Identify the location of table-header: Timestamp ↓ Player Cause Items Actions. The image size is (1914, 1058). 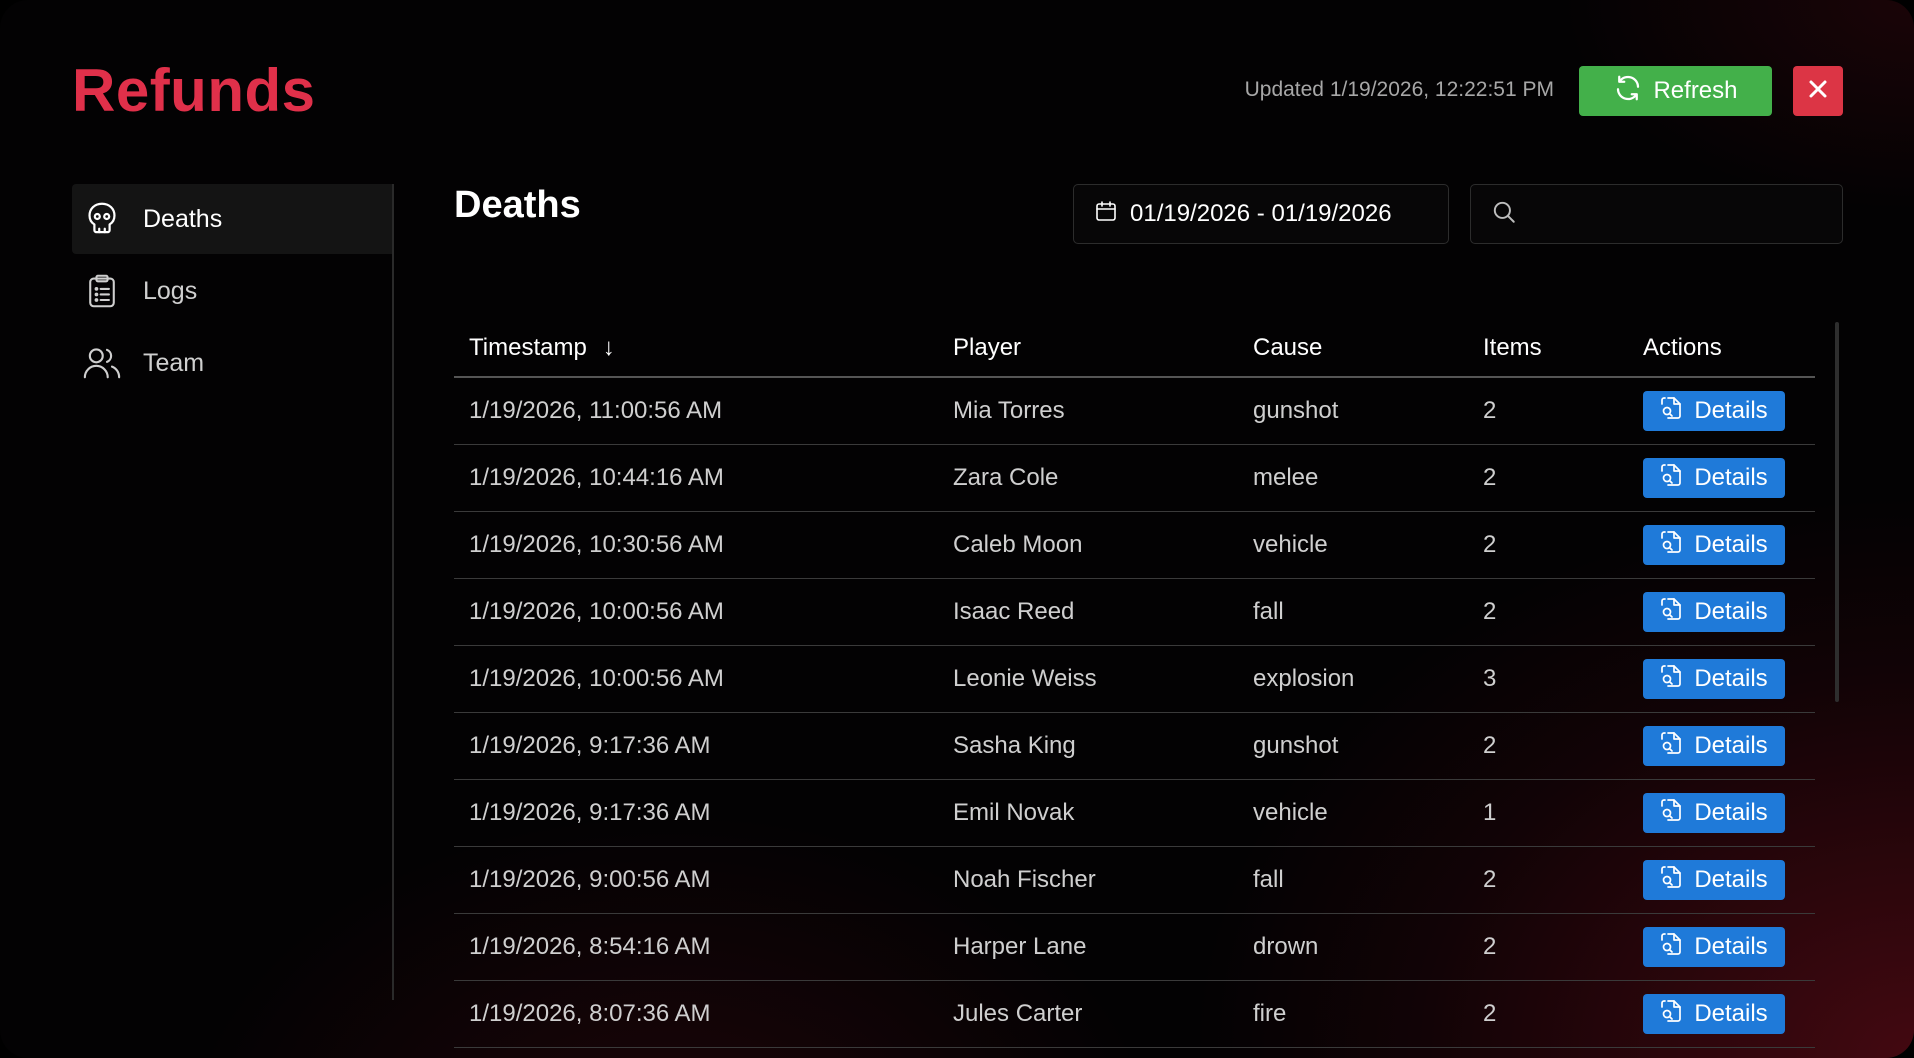
(1134, 349).